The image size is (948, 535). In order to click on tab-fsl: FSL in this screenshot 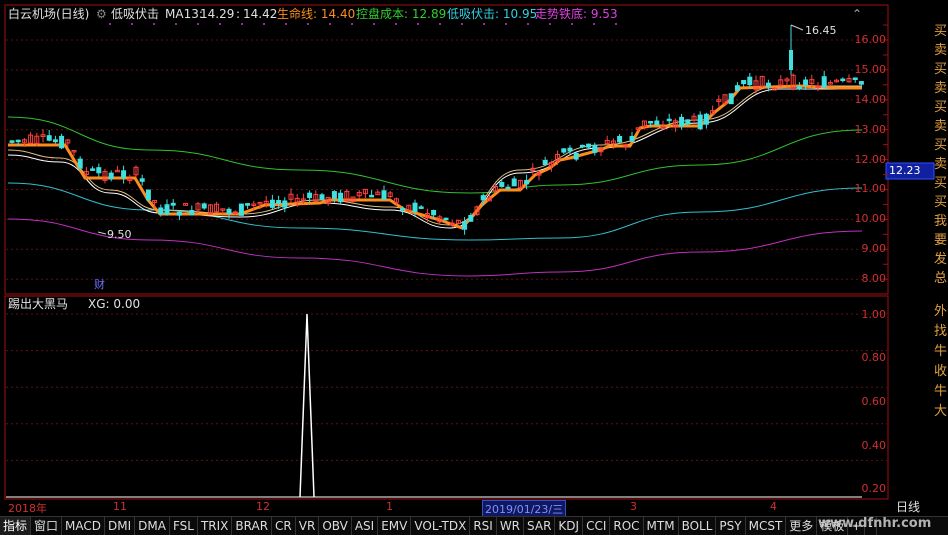, I will do `click(184, 526)`.